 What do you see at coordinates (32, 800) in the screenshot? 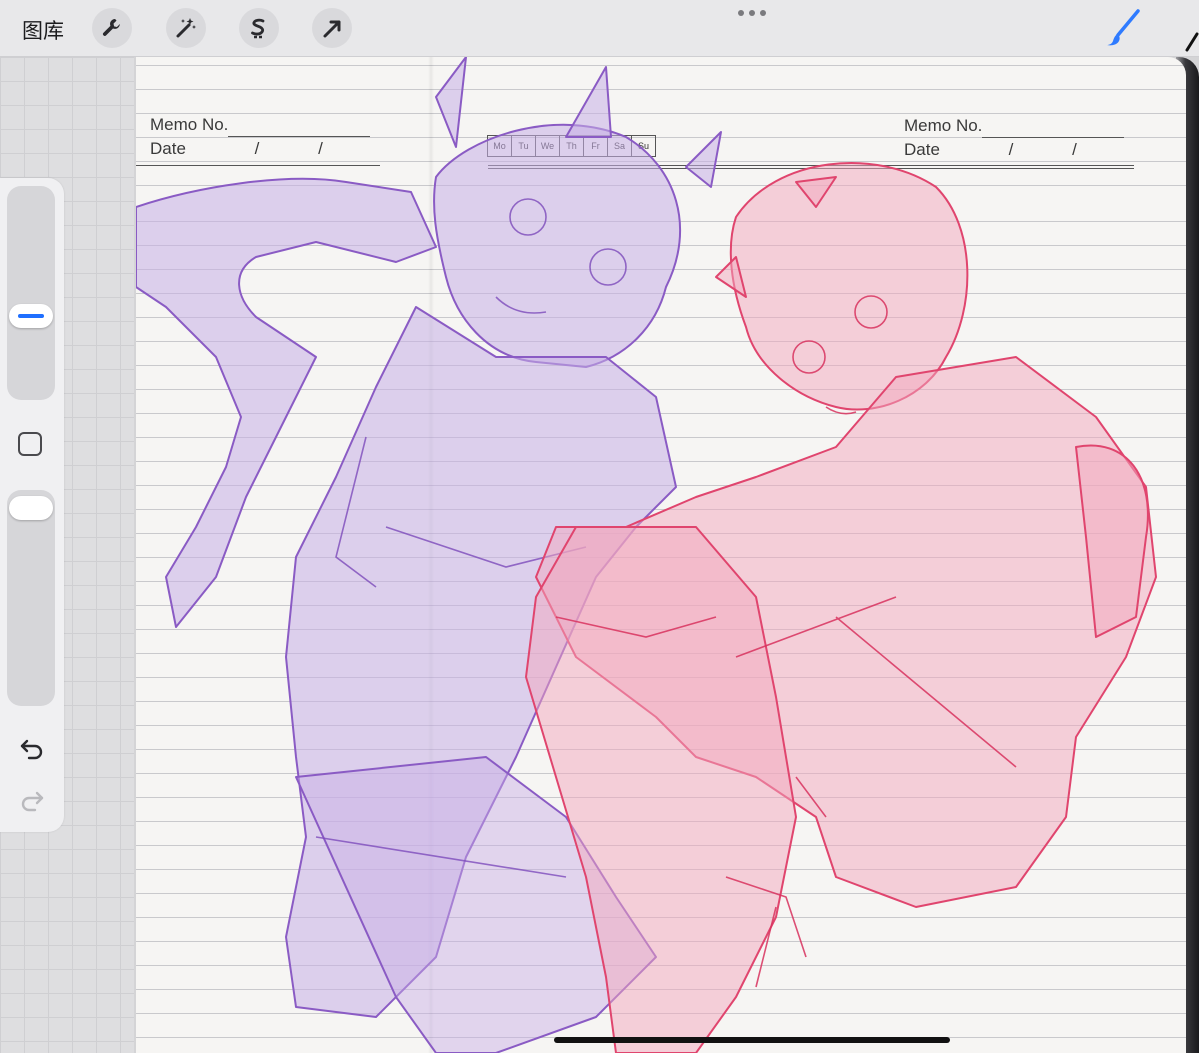
I see `redo-icon` at bounding box center [32, 800].